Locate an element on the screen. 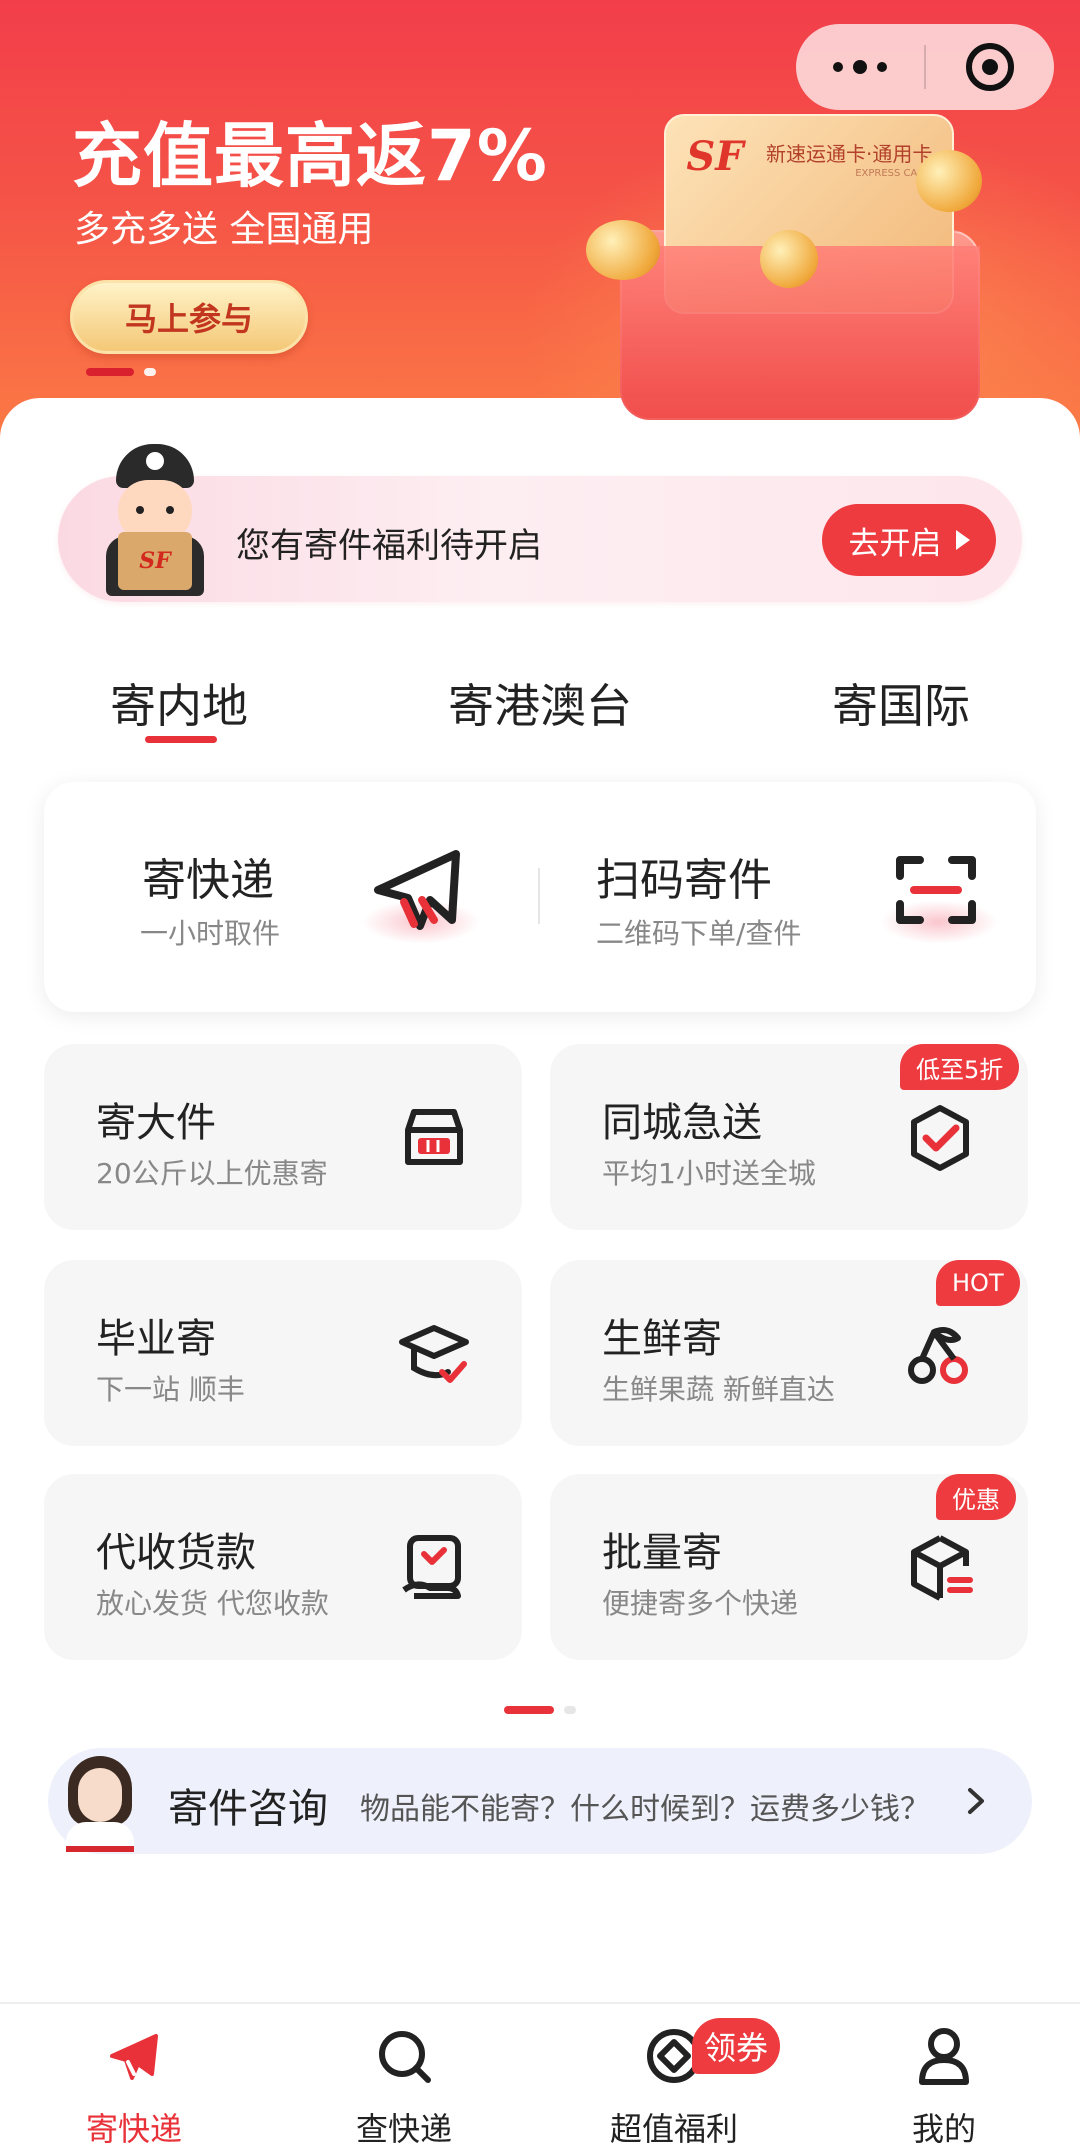  send-express-subtitle: 一小时取件 is located at coordinates (210, 933).